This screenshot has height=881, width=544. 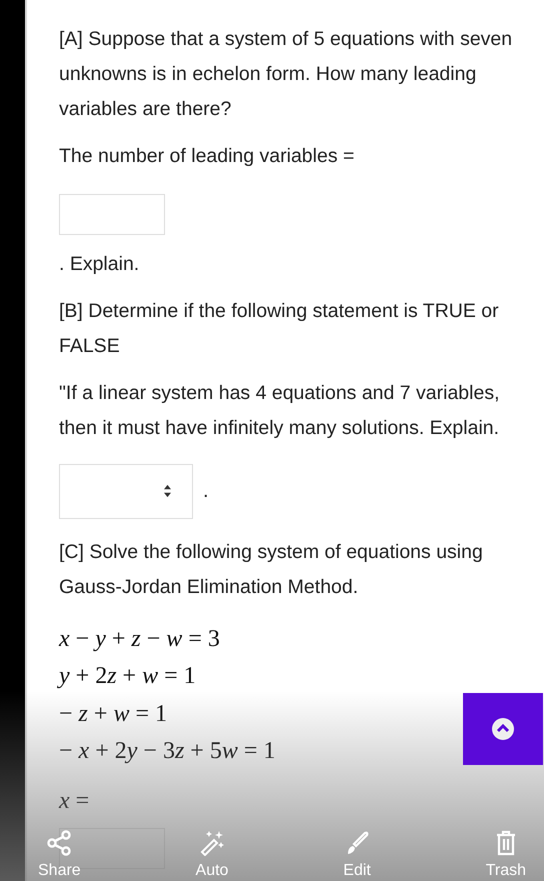 I want to click on question-text: [C] Solve the following system of equations using Gauss-Jordan Elimination Method., so click(x=271, y=570).